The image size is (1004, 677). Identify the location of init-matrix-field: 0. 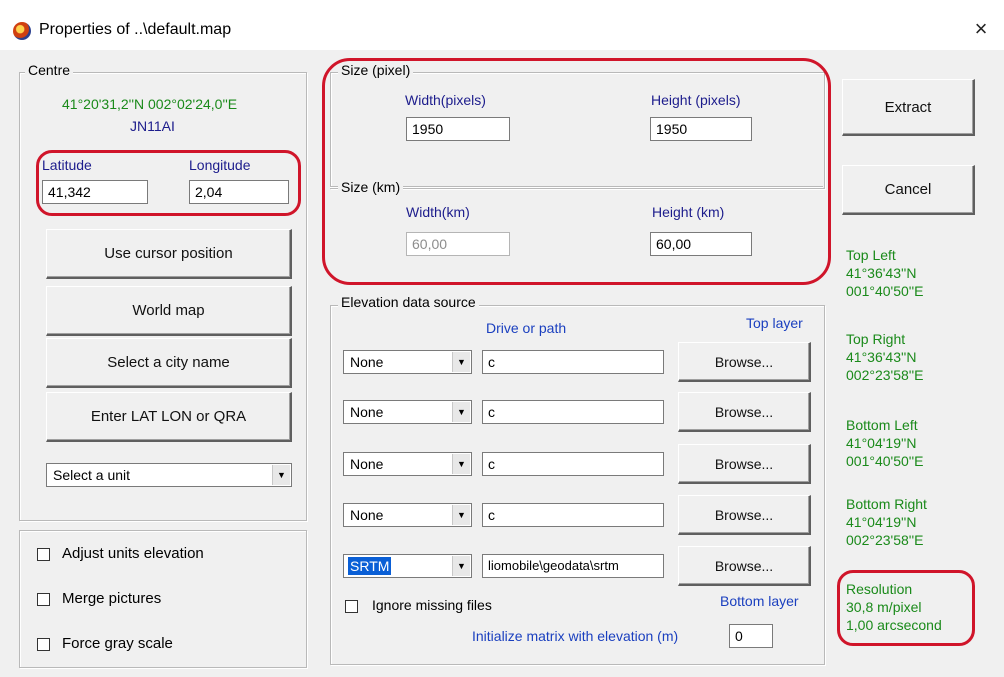
(751, 636).